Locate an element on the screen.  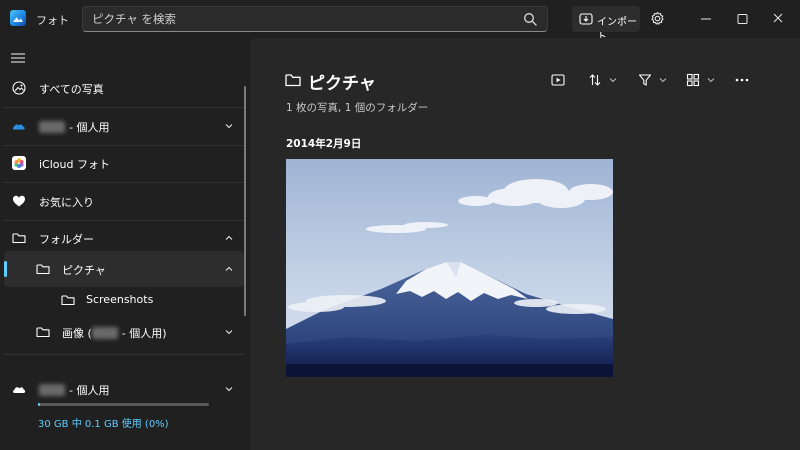
import-button: インポート is located at coordinates (606, 24).